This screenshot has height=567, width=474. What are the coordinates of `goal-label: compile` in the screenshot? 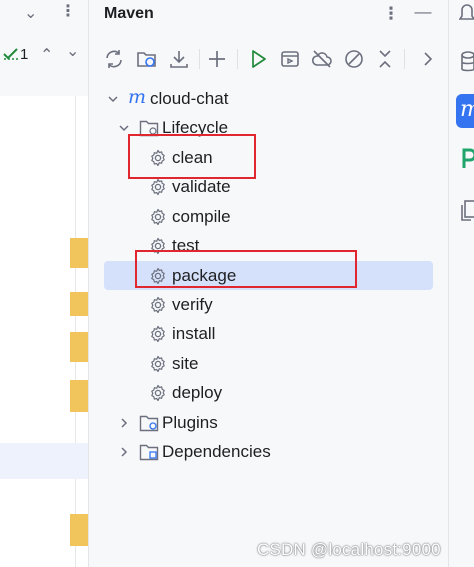 It's located at (201, 216).